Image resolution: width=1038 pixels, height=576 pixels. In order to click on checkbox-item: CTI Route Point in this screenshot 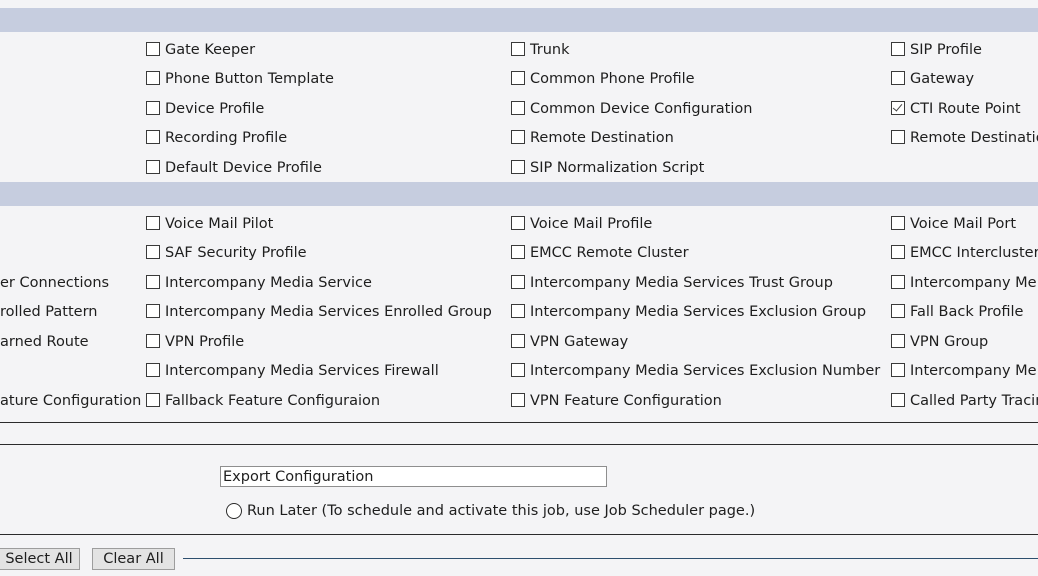, I will do `click(956, 109)`.